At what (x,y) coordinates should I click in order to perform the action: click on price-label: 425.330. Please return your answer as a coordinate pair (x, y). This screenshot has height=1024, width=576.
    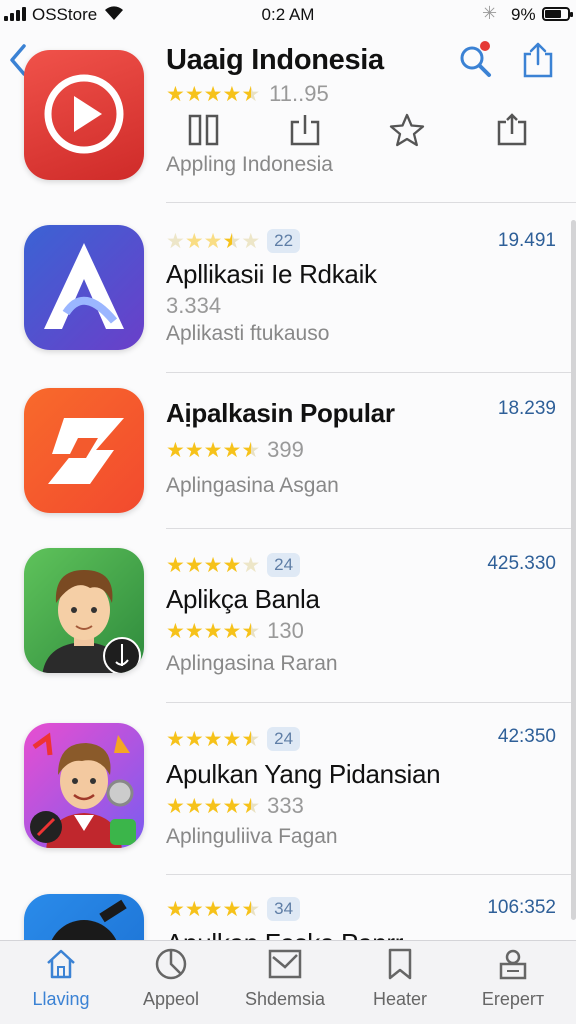
    Looking at the image, I should click on (521, 564).